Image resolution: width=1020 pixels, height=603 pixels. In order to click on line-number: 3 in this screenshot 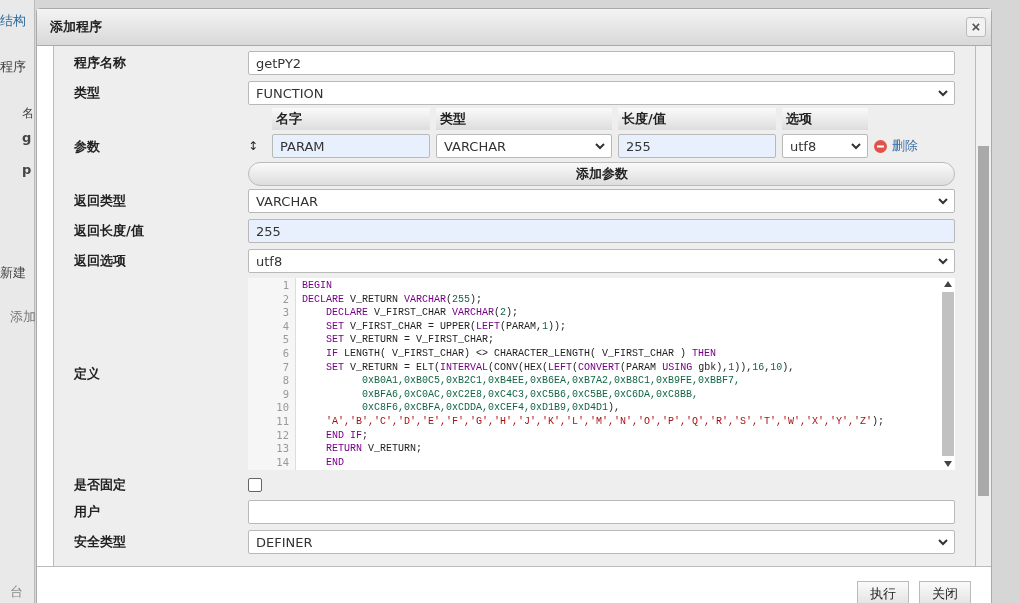, I will do `click(285, 313)`.